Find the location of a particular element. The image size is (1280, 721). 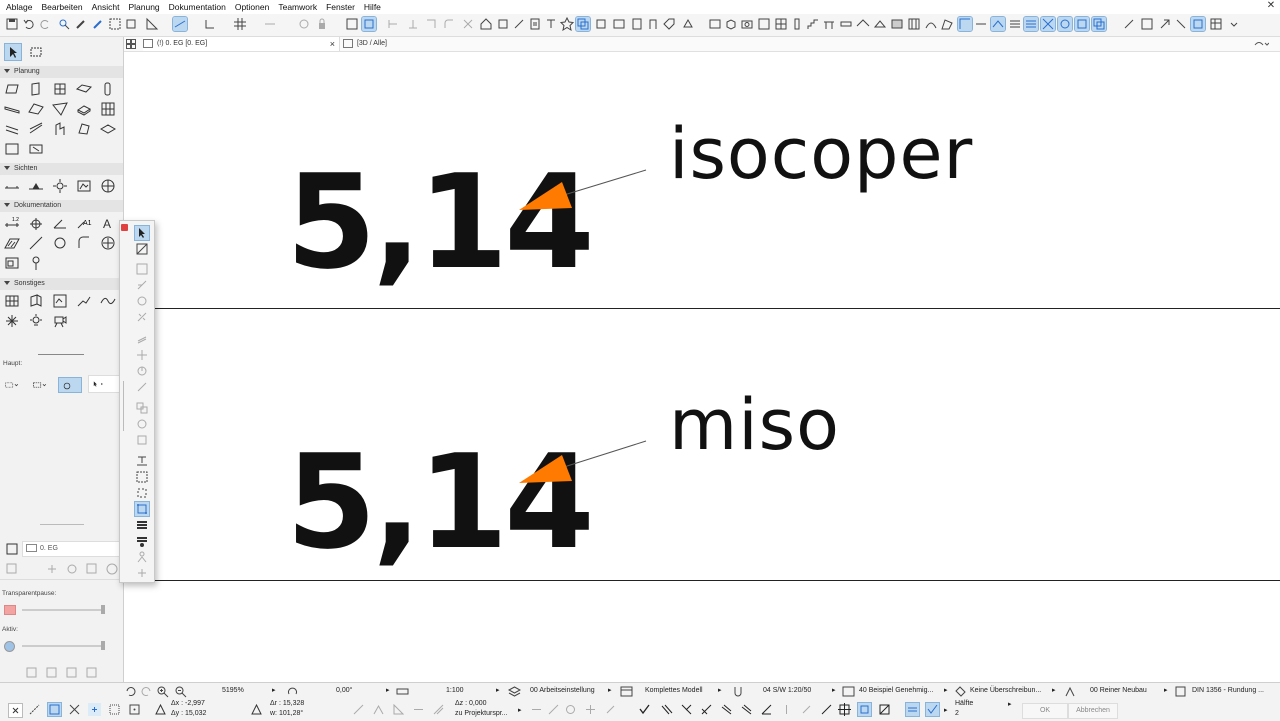

menu-ansicht: Ansicht is located at coordinates (105, 7).